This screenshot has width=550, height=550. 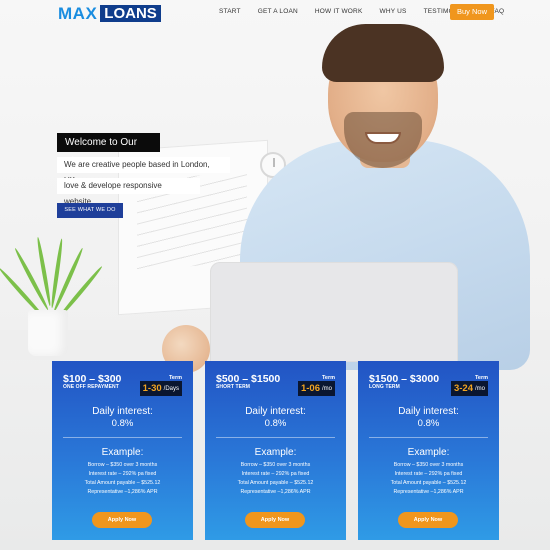 I want to click on see-what-we-do-button: SEE WHAT WE DO, so click(x=90, y=210).